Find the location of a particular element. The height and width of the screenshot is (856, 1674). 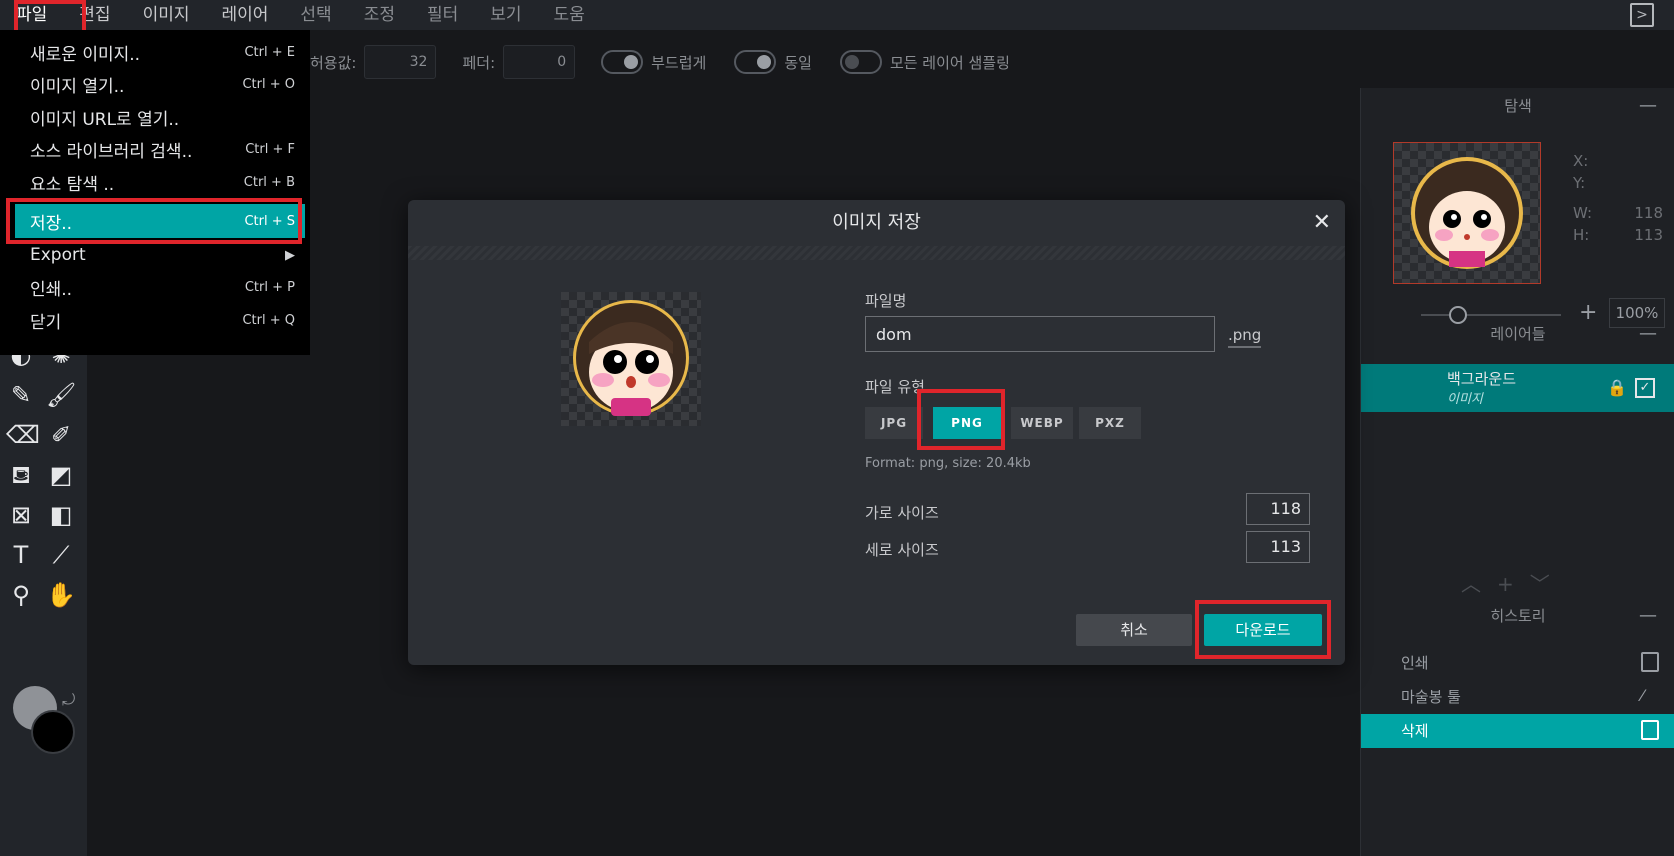

collapse-navigator-icon: — is located at coordinates (1648, 106).